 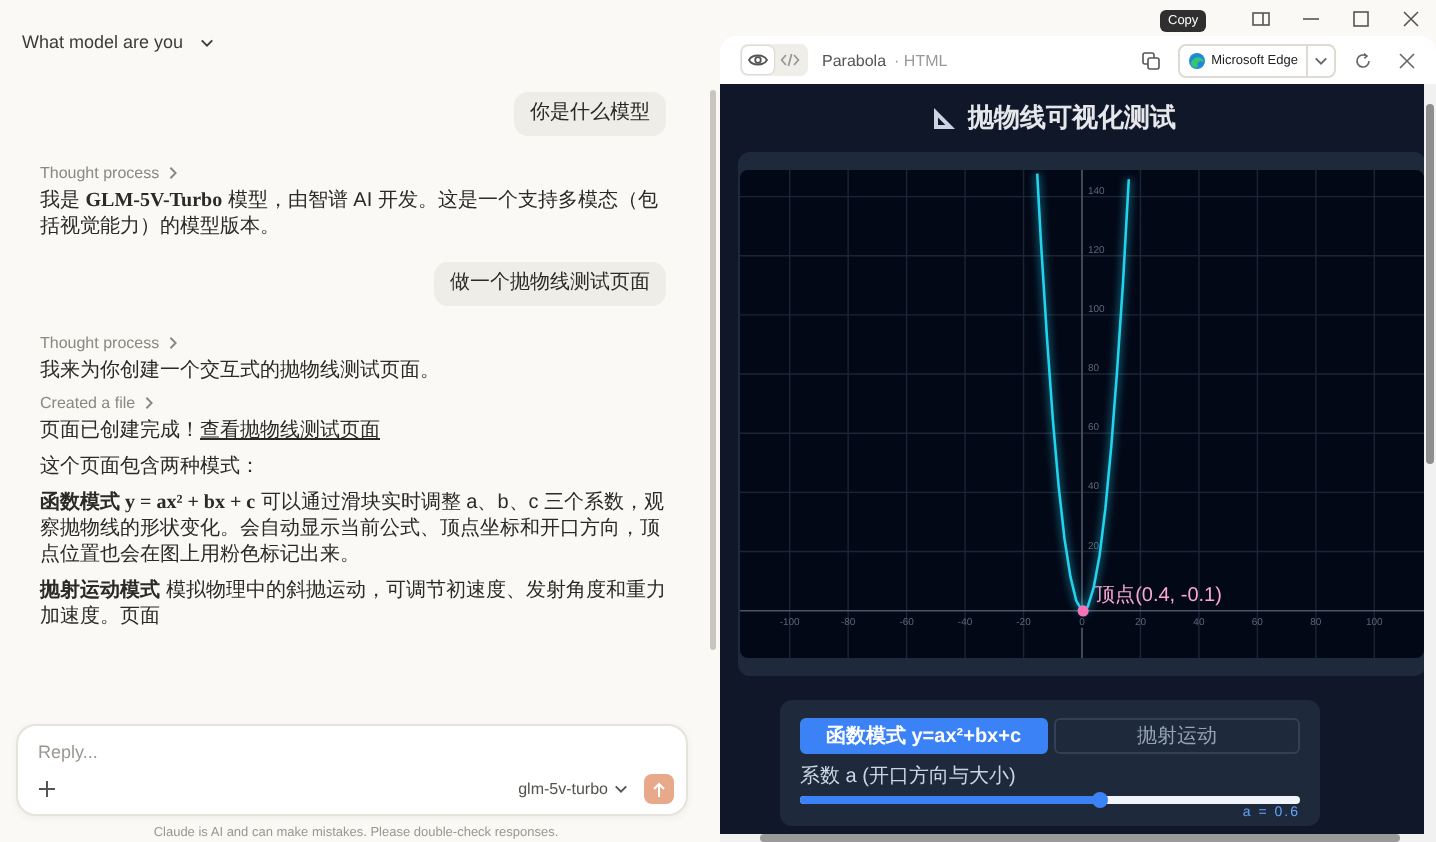 What do you see at coordinates (550, 284) in the screenshot?
I see `user-message: 做一个抛物线测试页面` at bounding box center [550, 284].